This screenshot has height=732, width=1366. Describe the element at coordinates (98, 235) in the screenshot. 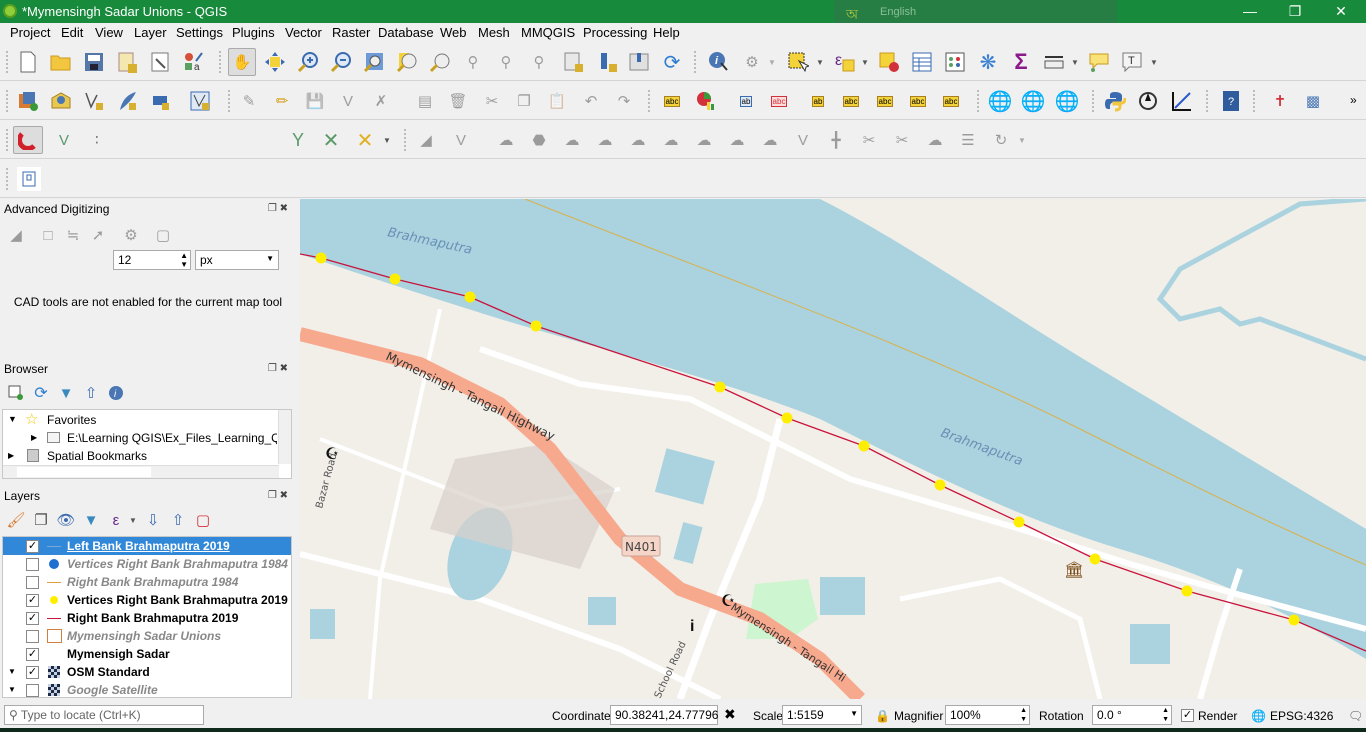

I see `cad-perpendicular-icon: ➚` at that location.